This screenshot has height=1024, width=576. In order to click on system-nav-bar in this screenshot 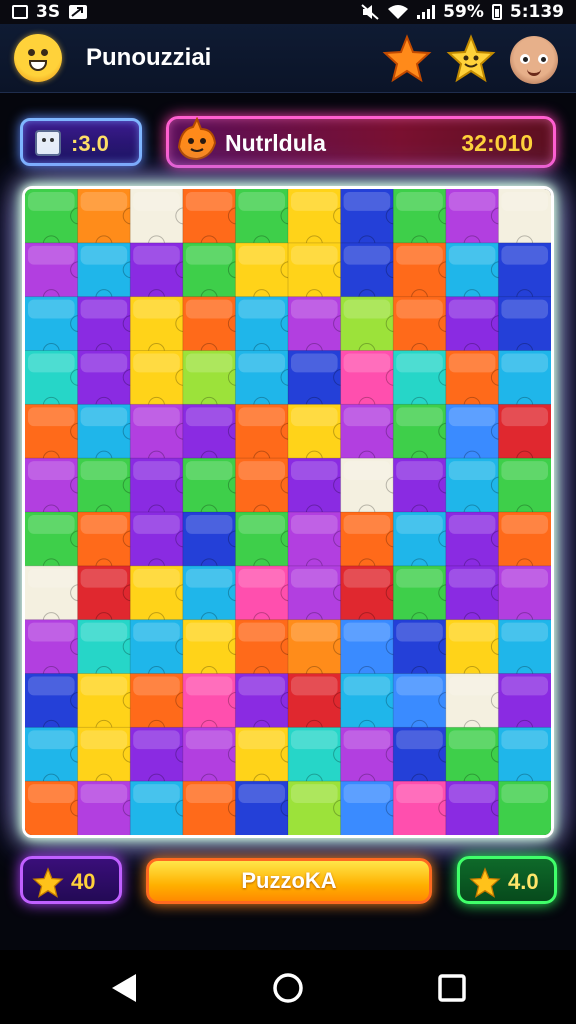, I will do `click(288, 987)`.